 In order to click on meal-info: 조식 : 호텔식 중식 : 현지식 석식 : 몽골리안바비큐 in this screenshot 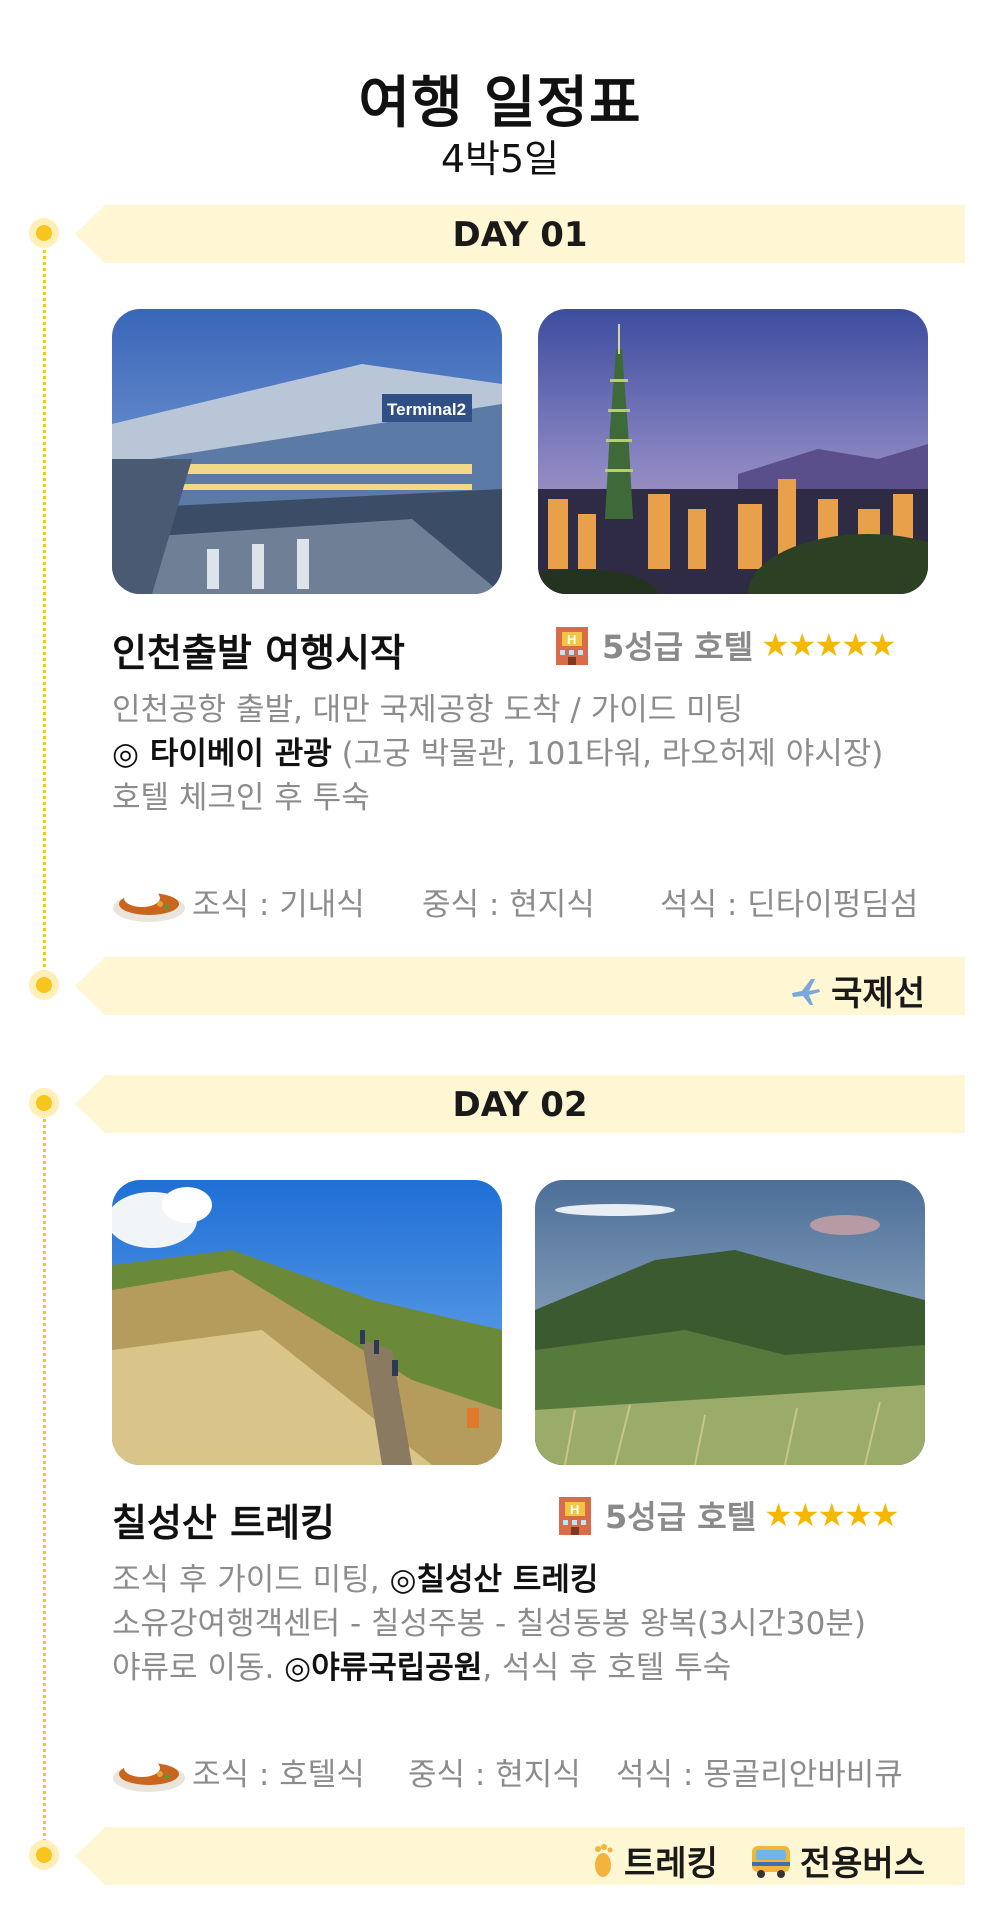, I will do `click(522, 1771)`.